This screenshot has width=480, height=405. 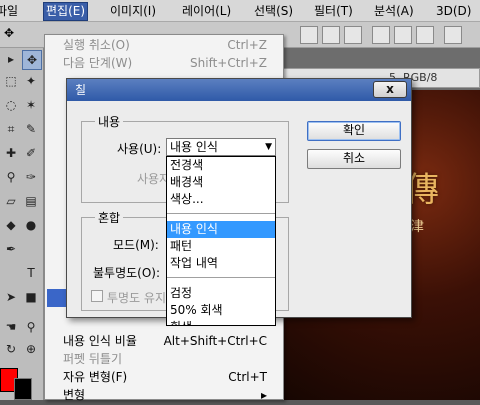 What do you see at coordinates (81, 90) in the screenshot?
I see `dialog-title: 칠` at bounding box center [81, 90].